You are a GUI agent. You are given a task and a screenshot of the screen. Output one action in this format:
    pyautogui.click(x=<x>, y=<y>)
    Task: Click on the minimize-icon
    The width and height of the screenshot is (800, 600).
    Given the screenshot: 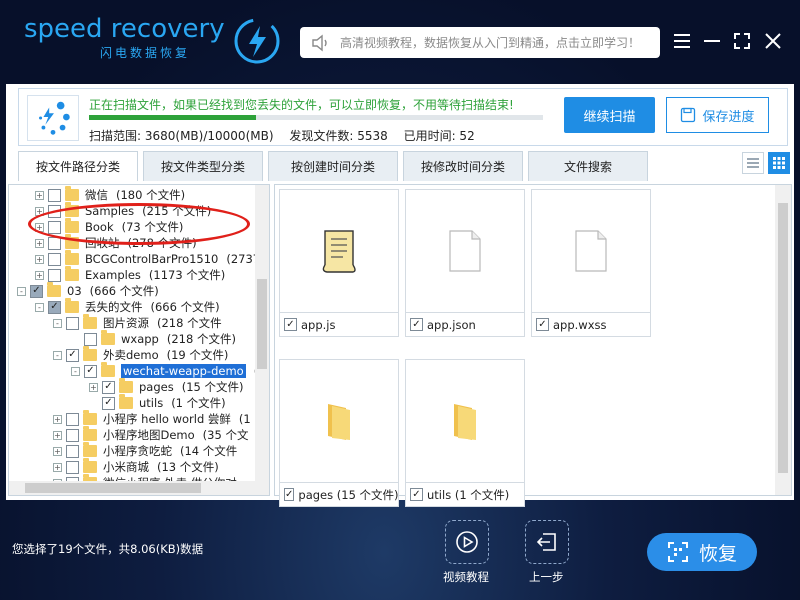 What is the action you would take?
    pyautogui.click(x=712, y=41)
    